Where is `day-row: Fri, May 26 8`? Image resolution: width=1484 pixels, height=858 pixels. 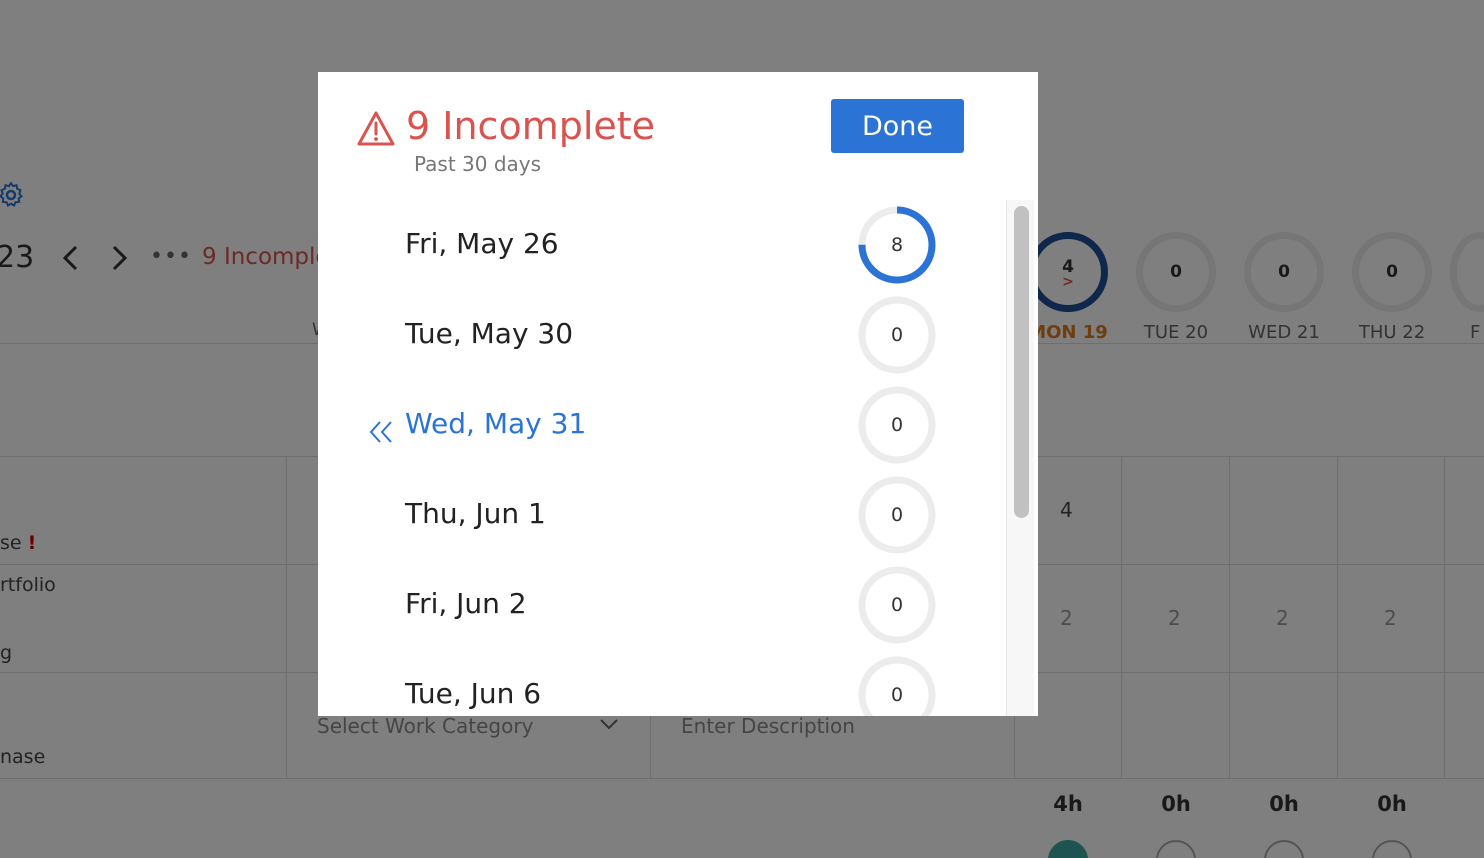
day-row: Fri, May 26 8 is located at coordinates (662, 245).